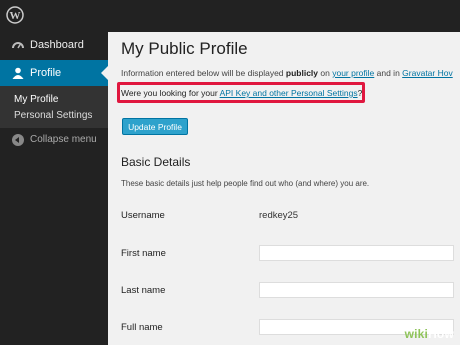 The image size is (460, 345). I want to click on sidebar-item-profile: Profile, so click(54, 73).